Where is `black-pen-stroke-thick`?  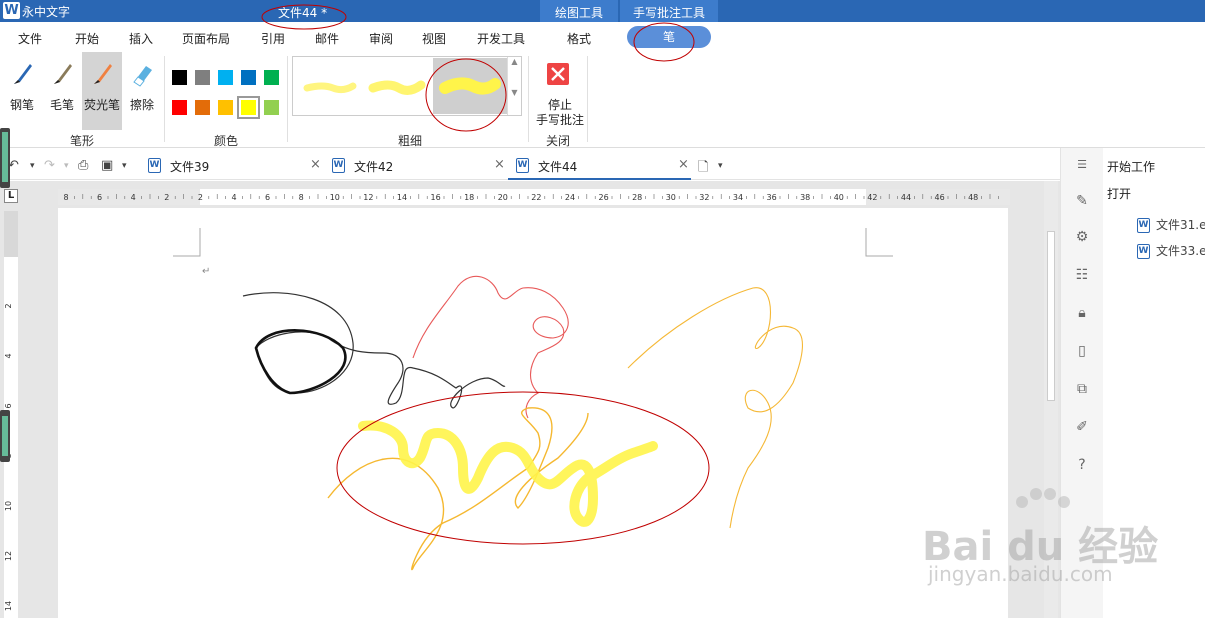 black-pen-stroke-thick is located at coordinates (300, 362).